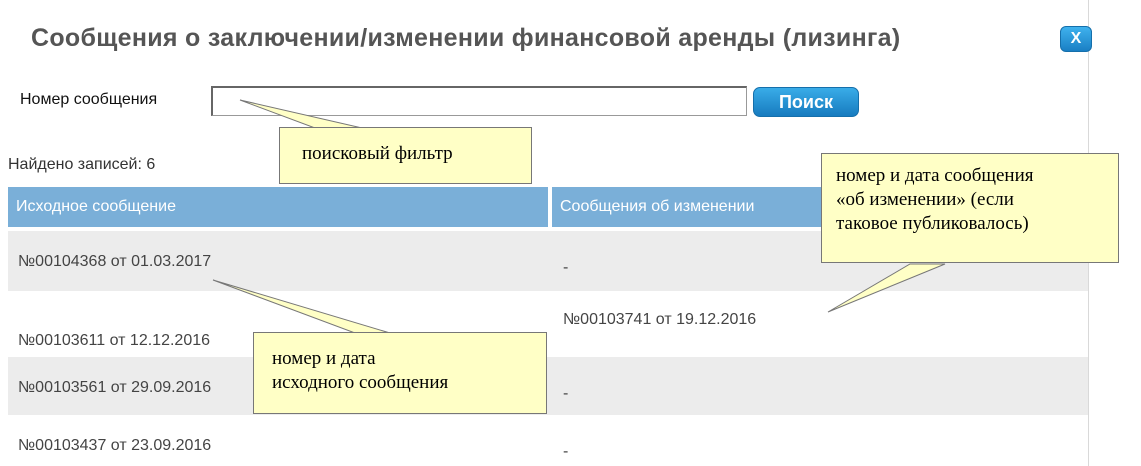 This screenshot has height=466, width=1141. I want to click on records-found-count: Найдено записей: 6, so click(82, 164).